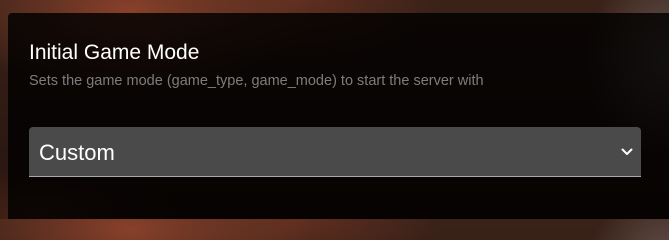  What do you see at coordinates (114, 52) in the screenshot?
I see `setting-title: Initial Game Mode` at bounding box center [114, 52].